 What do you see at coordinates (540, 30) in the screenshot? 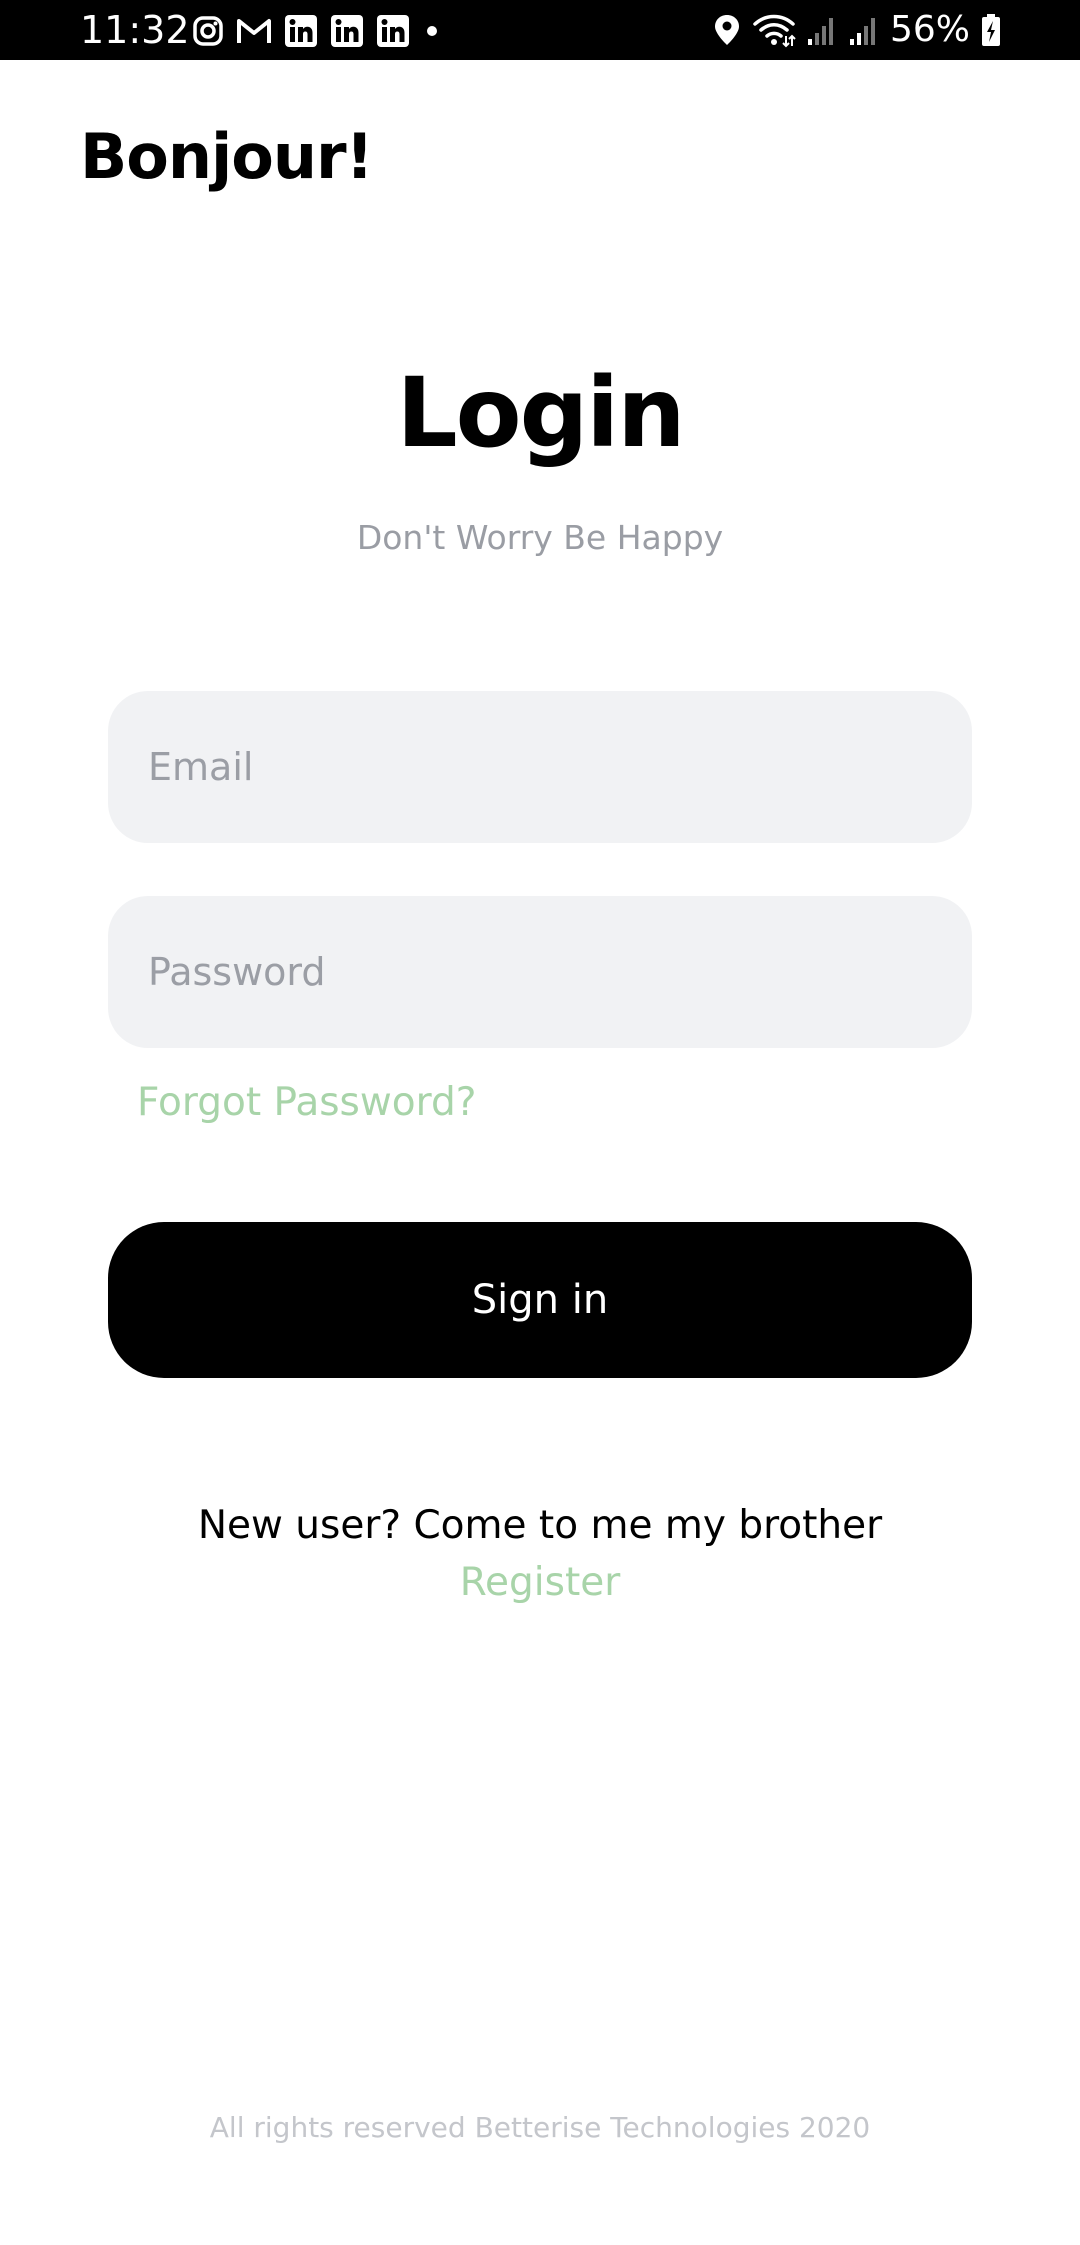
I see `status-bar: 11:32 56%` at bounding box center [540, 30].